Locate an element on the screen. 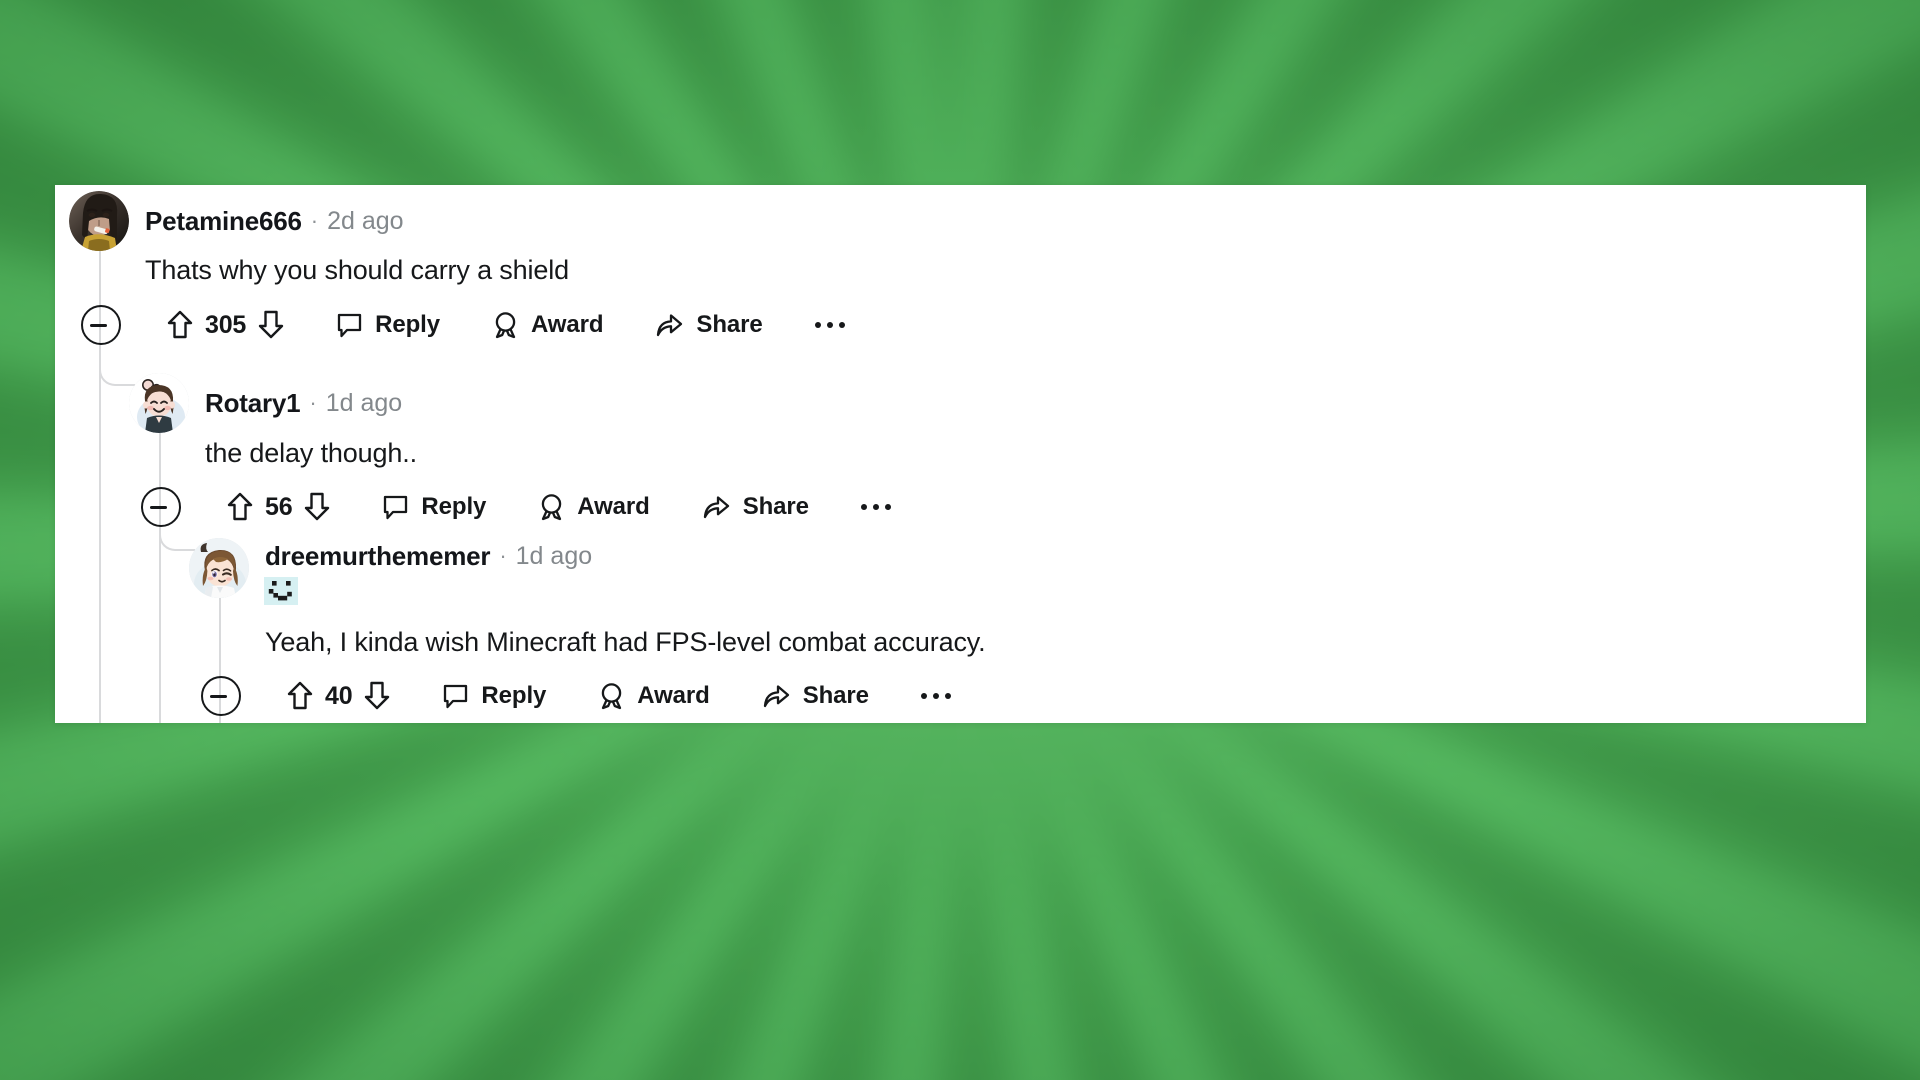  vote-group: 305 is located at coordinates (225, 325).